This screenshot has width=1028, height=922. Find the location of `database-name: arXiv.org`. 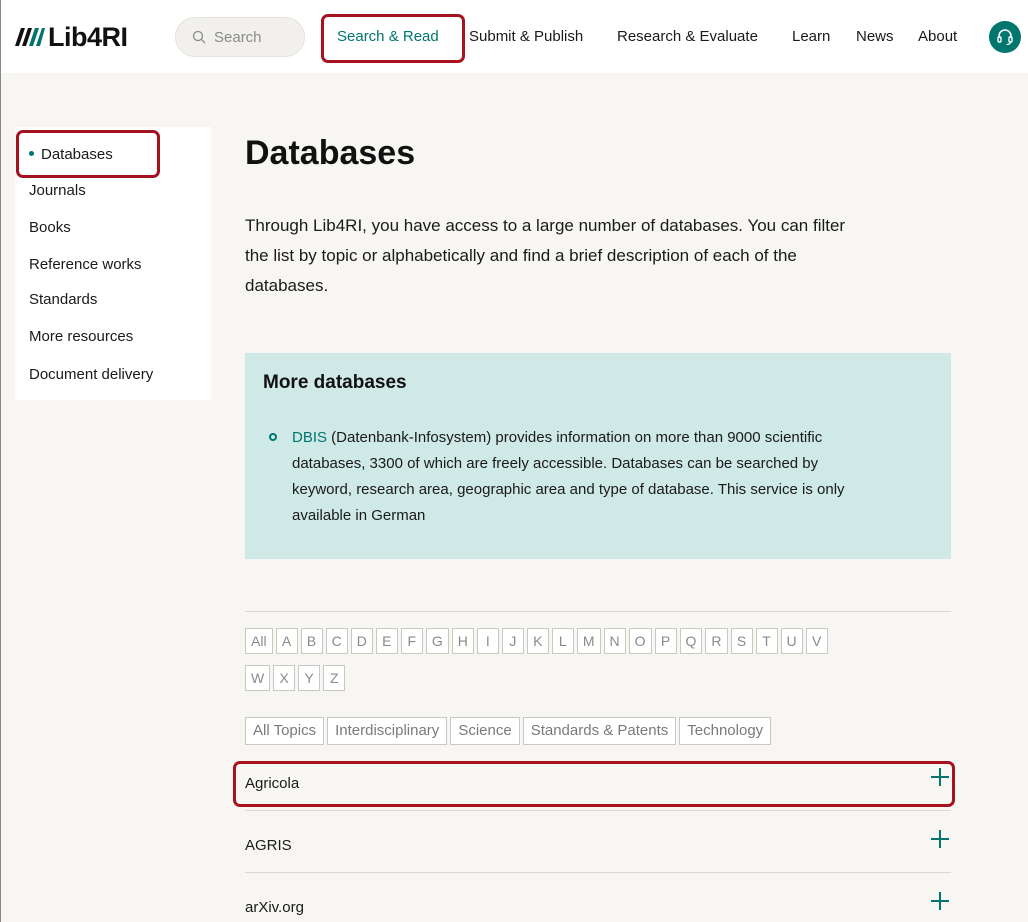

database-name: arXiv.org is located at coordinates (274, 907).